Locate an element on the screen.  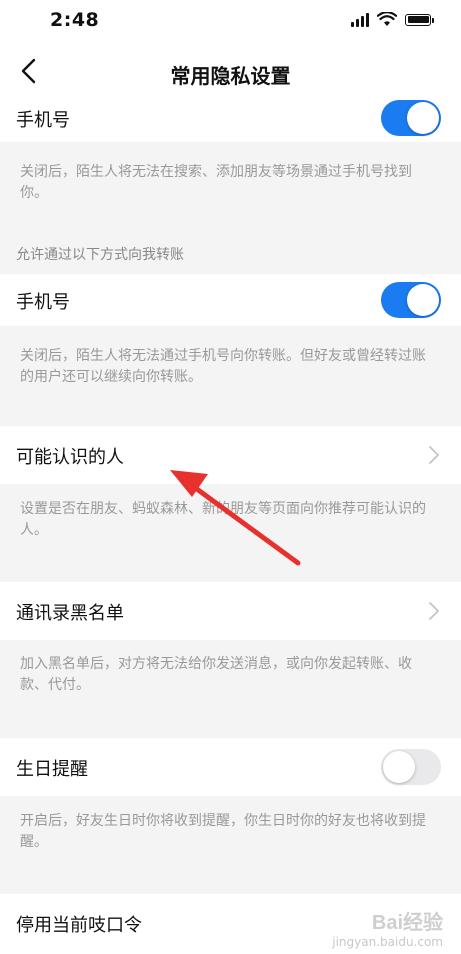
phone-search-row: 手机号 is located at coordinates (230, 121).